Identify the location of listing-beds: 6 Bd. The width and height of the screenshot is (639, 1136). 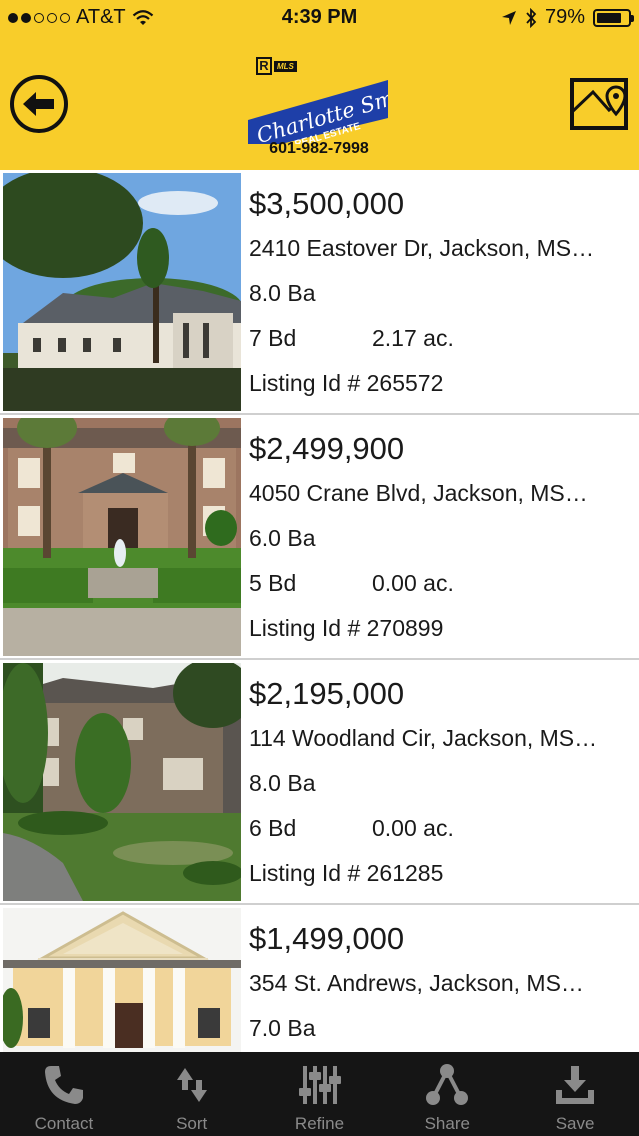
(273, 828).